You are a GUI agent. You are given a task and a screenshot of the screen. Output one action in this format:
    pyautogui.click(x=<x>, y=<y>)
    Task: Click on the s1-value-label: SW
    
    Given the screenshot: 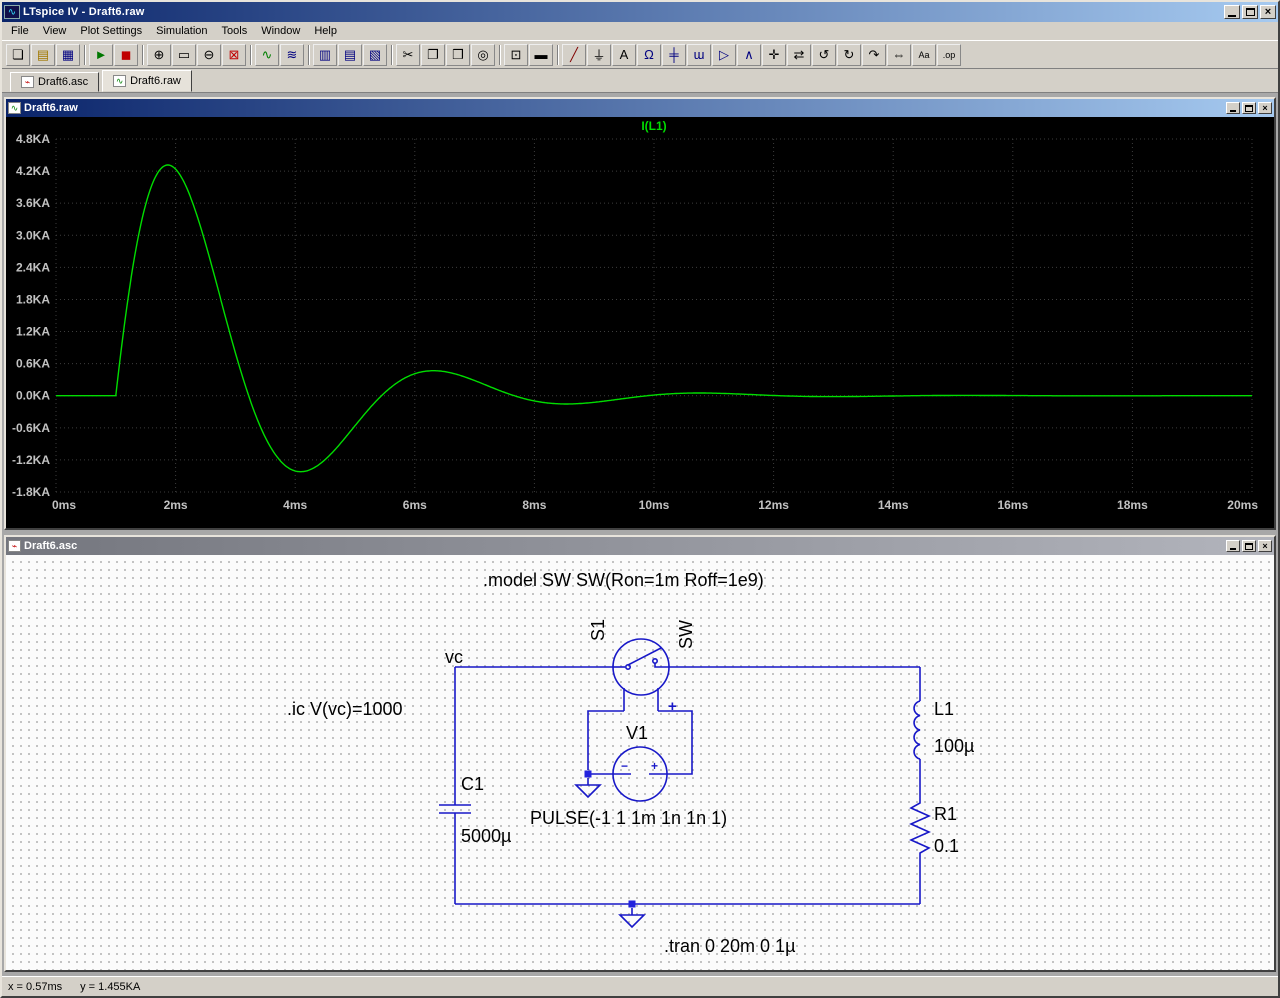 What is the action you would take?
    pyautogui.click(x=686, y=634)
    